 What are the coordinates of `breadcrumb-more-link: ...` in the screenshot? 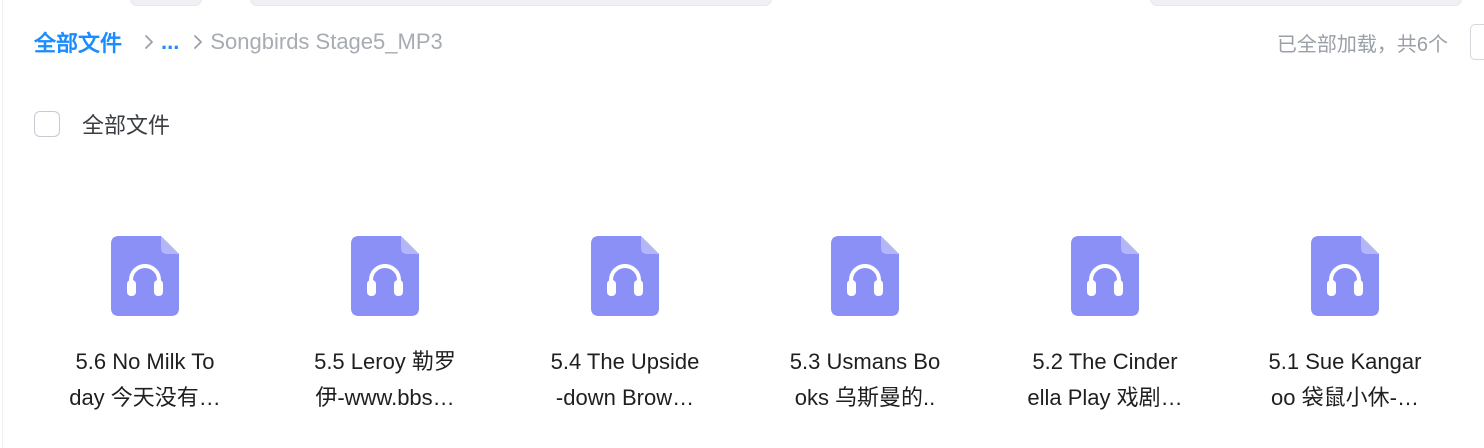 It's located at (170, 42).